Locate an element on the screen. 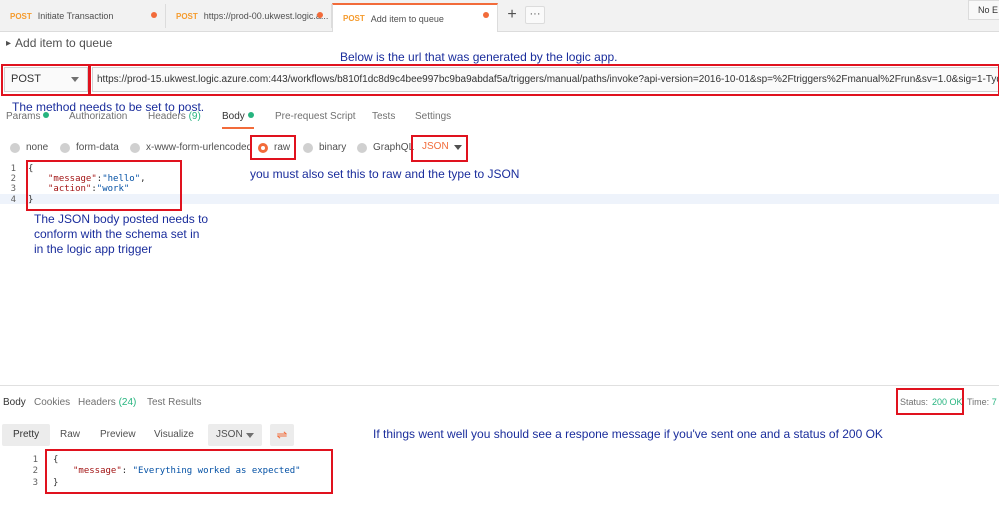 The image size is (999, 512). response-tab-body: Body is located at coordinates (14, 402).